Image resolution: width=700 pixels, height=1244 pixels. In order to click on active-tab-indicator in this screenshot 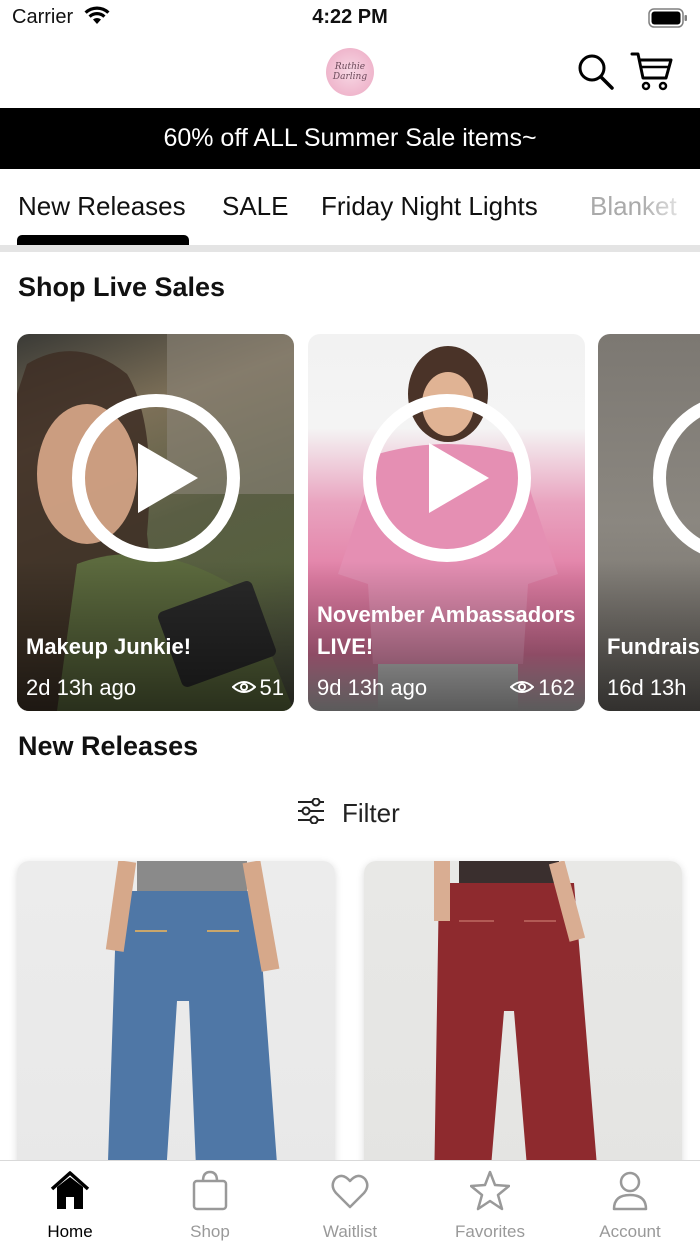, I will do `click(103, 240)`.